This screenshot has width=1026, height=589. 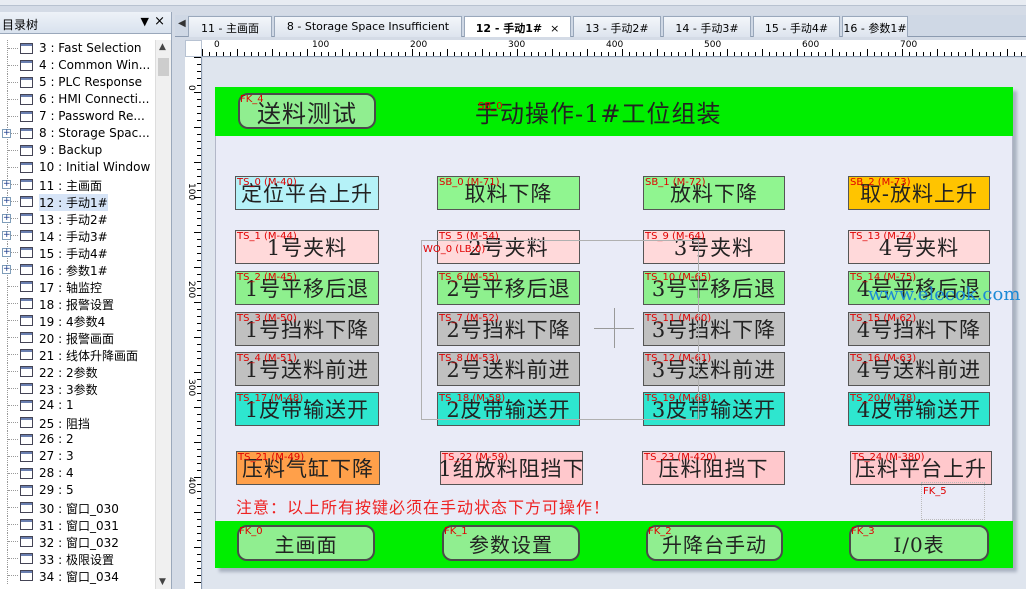 What do you see at coordinates (230, 26) in the screenshot?
I see `tab: 11 - 主画面` at bounding box center [230, 26].